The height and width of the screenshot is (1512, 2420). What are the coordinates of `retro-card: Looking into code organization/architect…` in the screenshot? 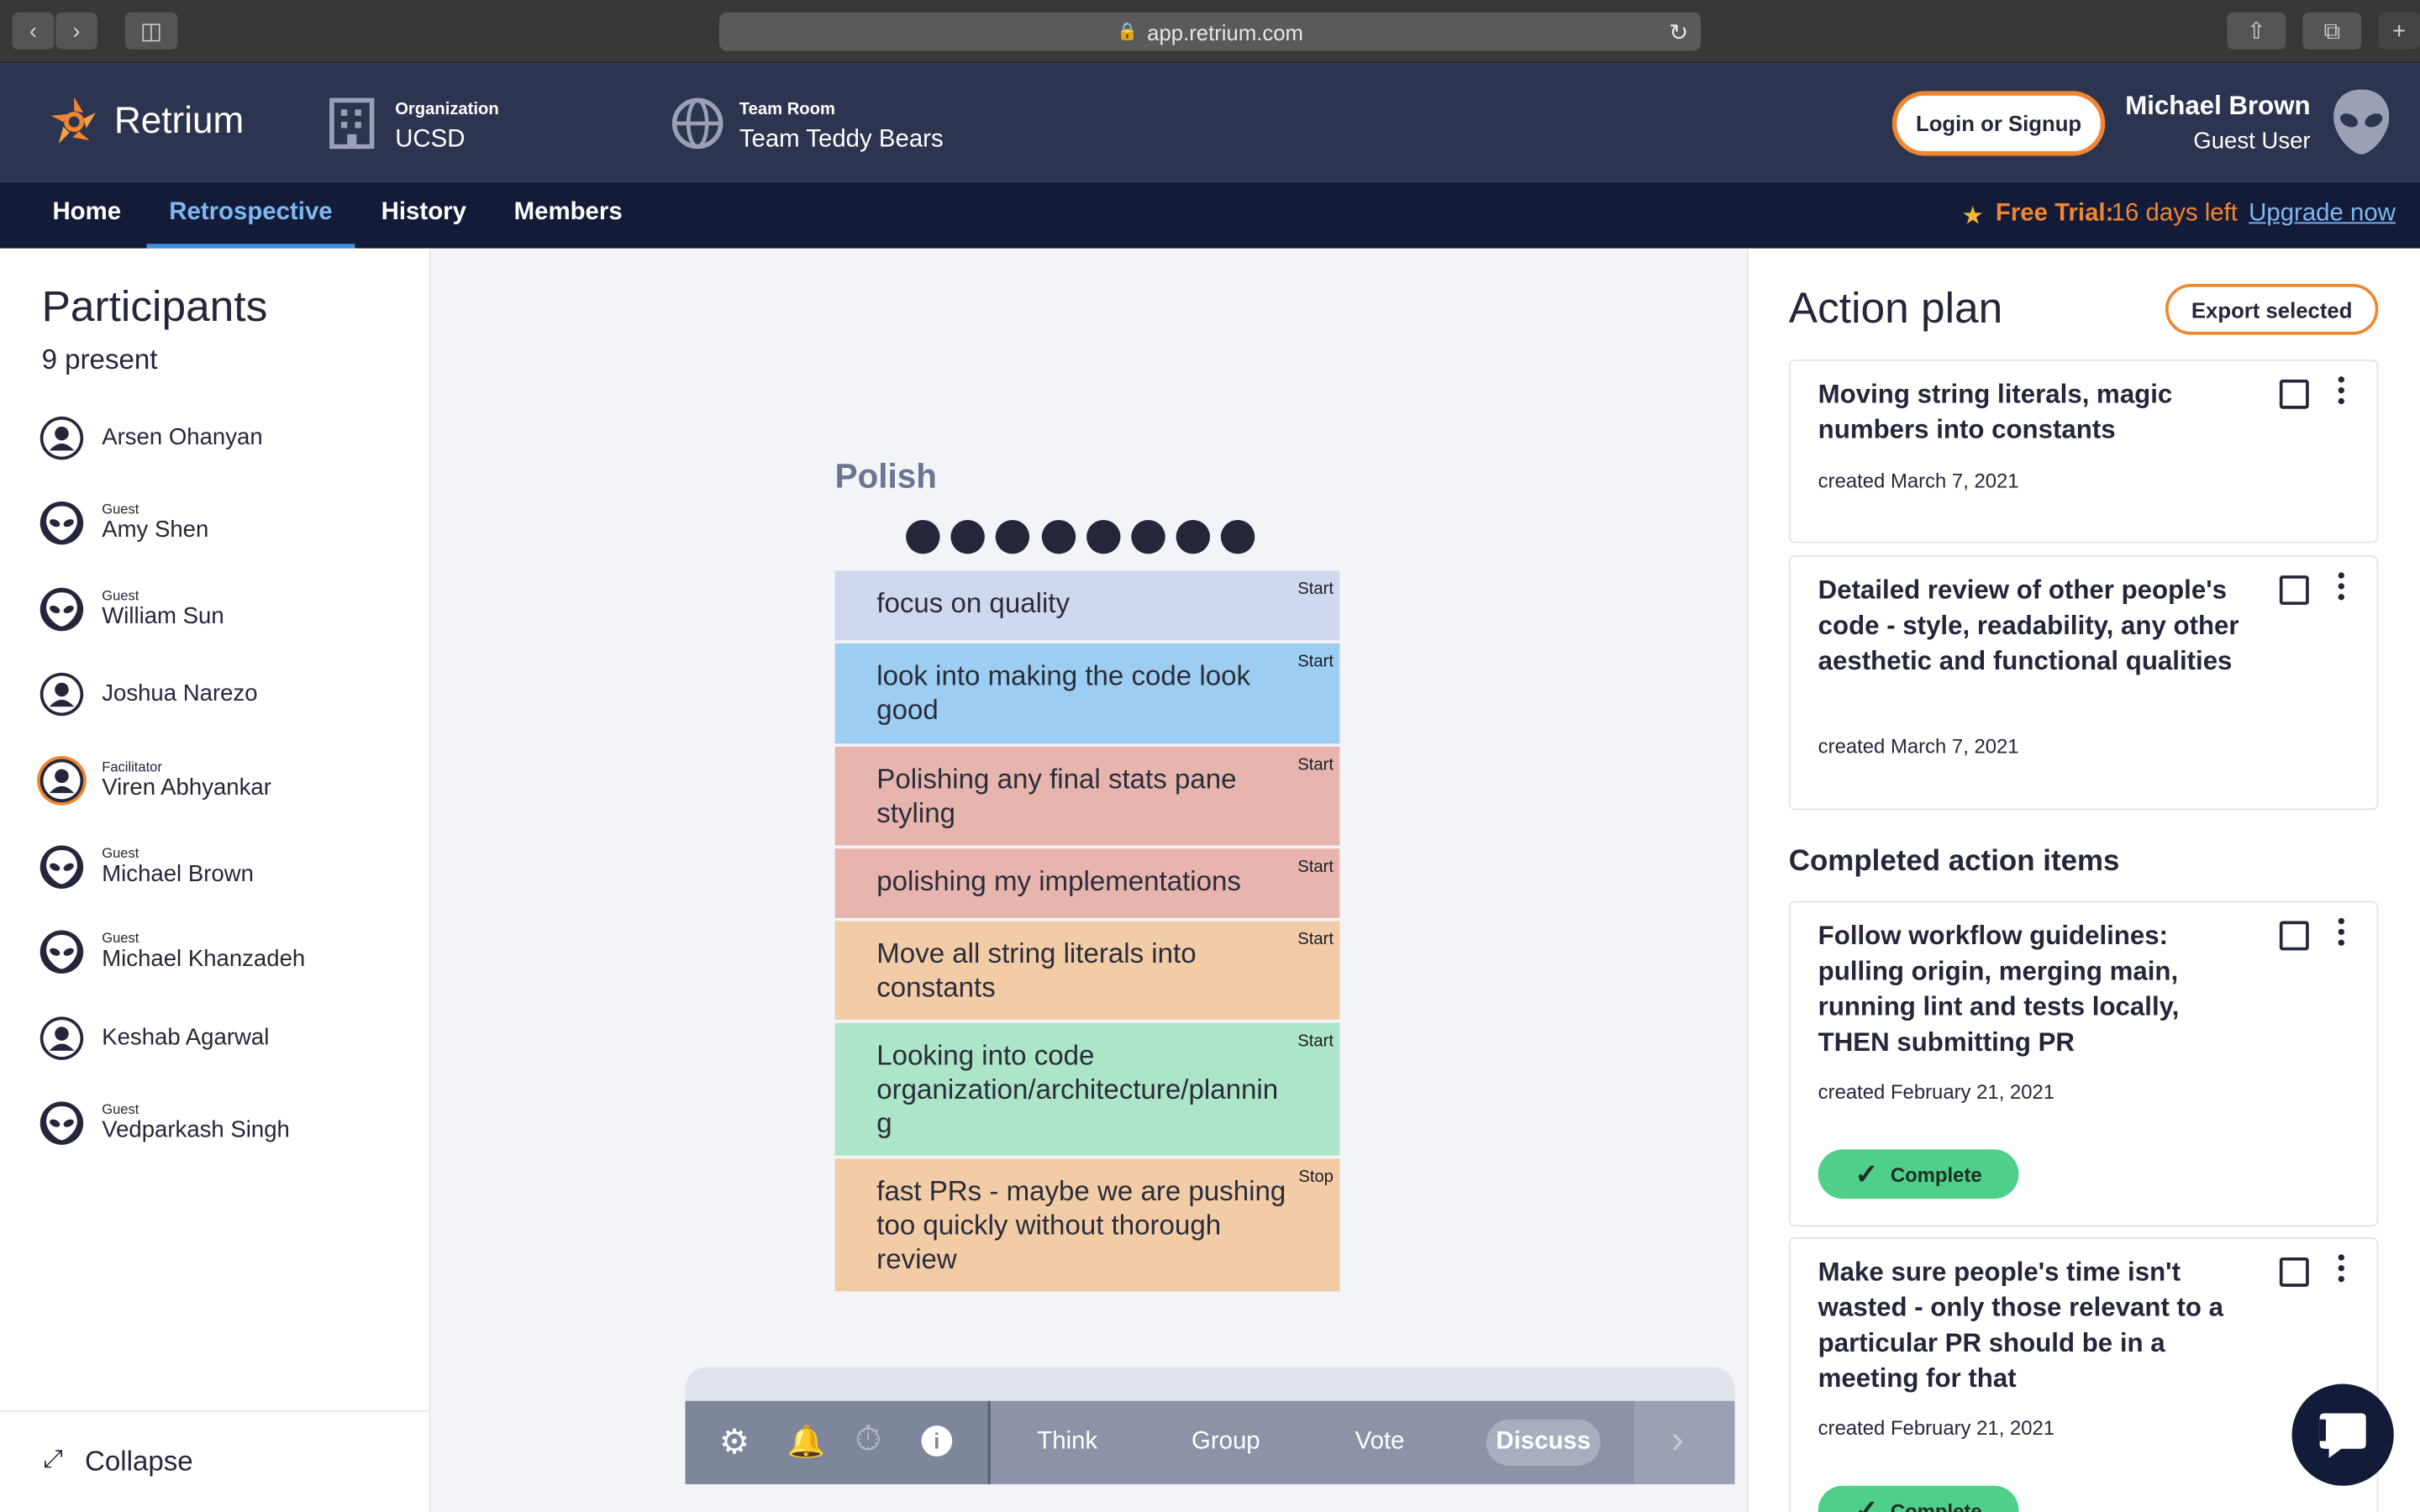 It's located at (1087, 1089).